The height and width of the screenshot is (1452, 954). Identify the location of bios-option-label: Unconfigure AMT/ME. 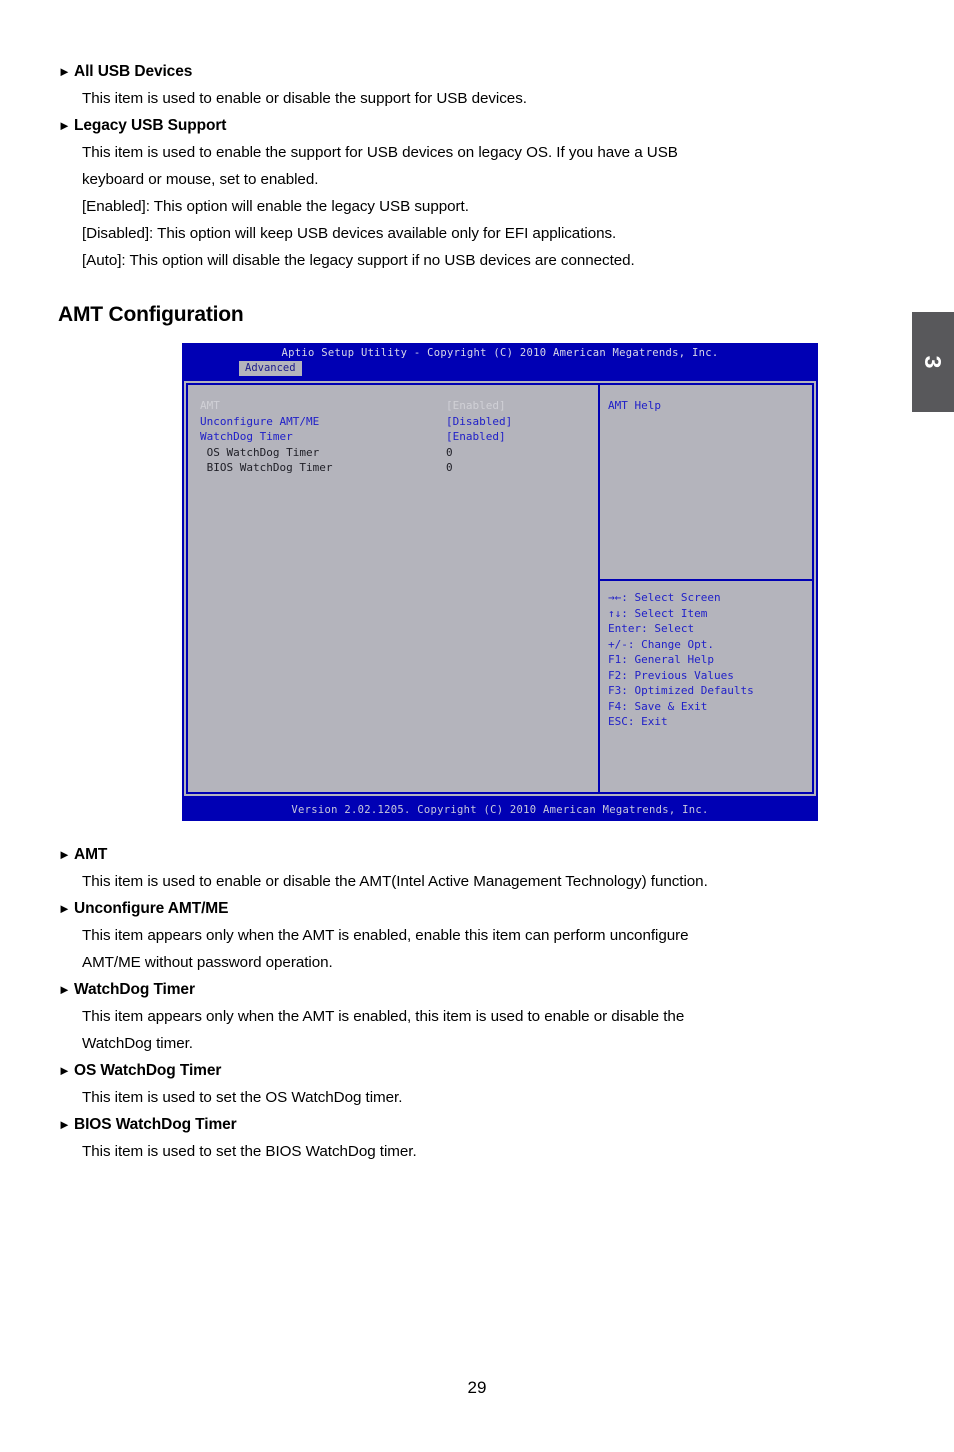
(260, 421).